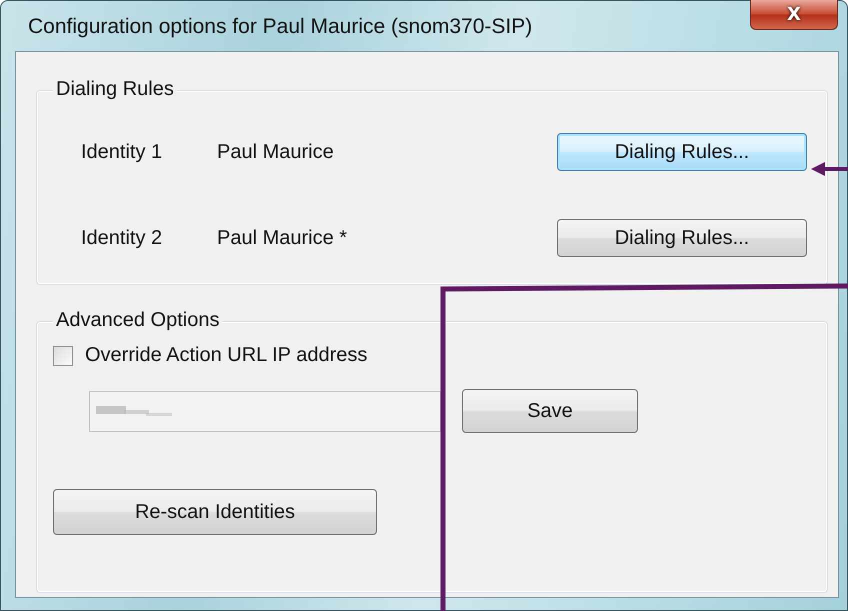 The image size is (848, 611). What do you see at coordinates (794, 15) in the screenshot?
I see `close-button: X` at bounding box center [794, 15].